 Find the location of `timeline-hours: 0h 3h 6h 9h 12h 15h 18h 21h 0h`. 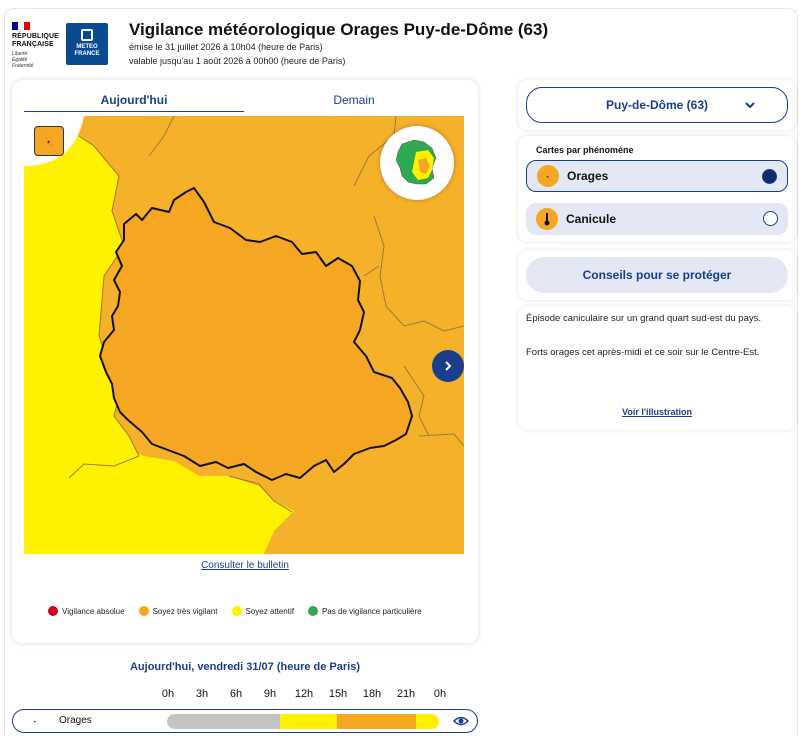

timeline-hours: 0h 3h 6h 9h 12h 15h 18h 21h 0h is located at coordinates (310, 695).